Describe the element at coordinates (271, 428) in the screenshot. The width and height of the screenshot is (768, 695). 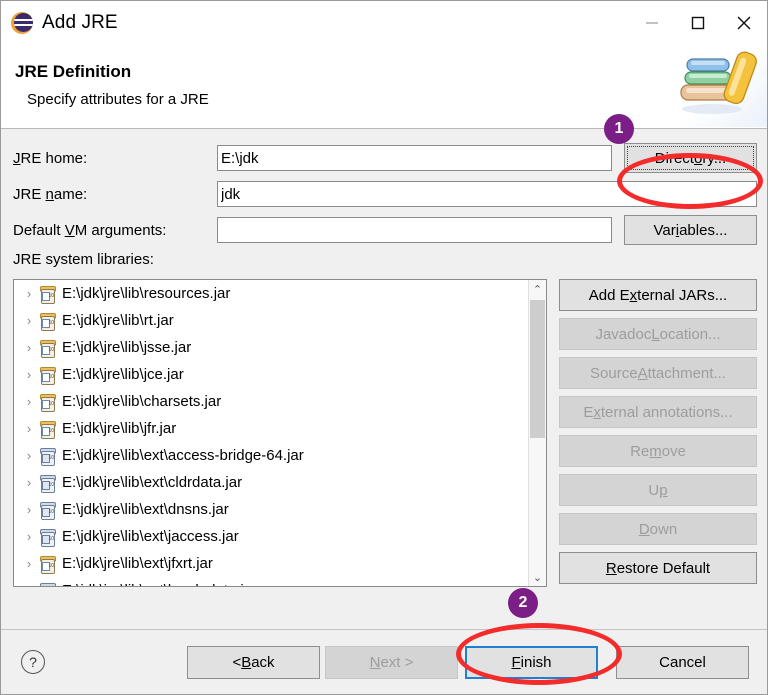
I see `list-item: › 10 E:\jdk\jre\lib\jfr.jar` at that location.